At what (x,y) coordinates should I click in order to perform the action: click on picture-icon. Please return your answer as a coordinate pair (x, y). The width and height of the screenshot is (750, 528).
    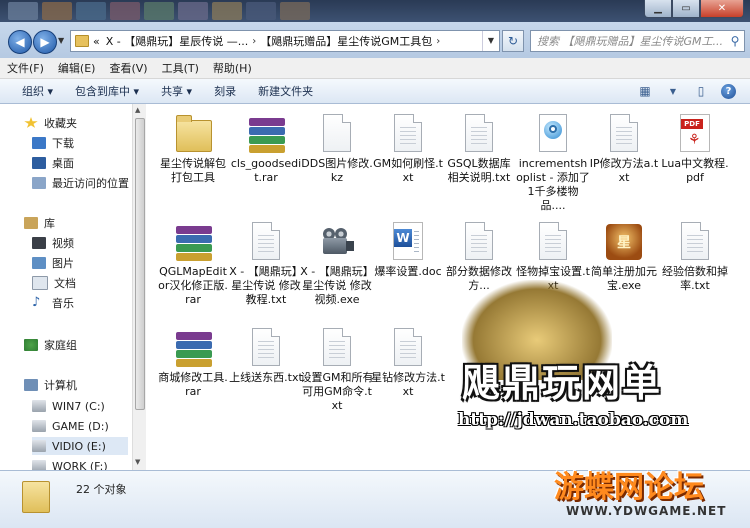
    Looking at the image, I should click on (39, 263).